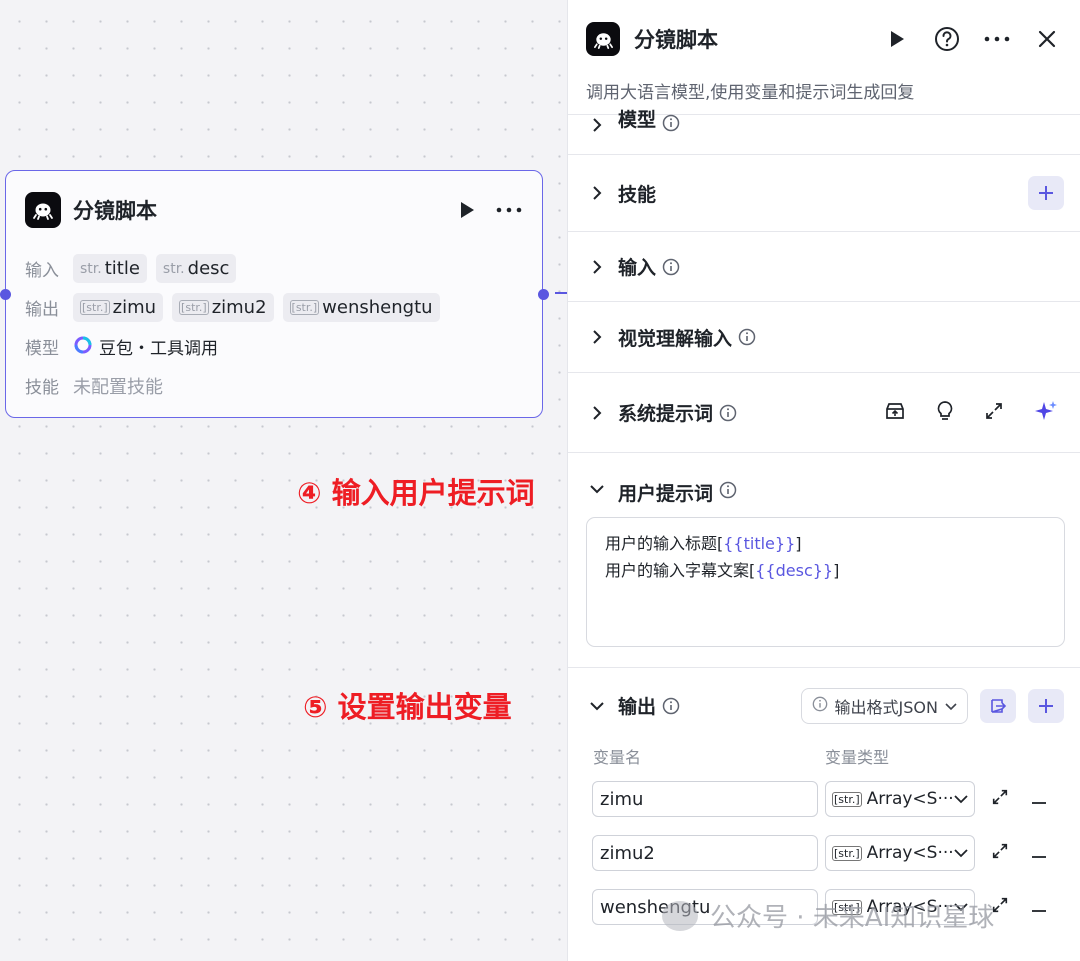  I want to click on input-tag-desc: str. desc, so click(196, 268).